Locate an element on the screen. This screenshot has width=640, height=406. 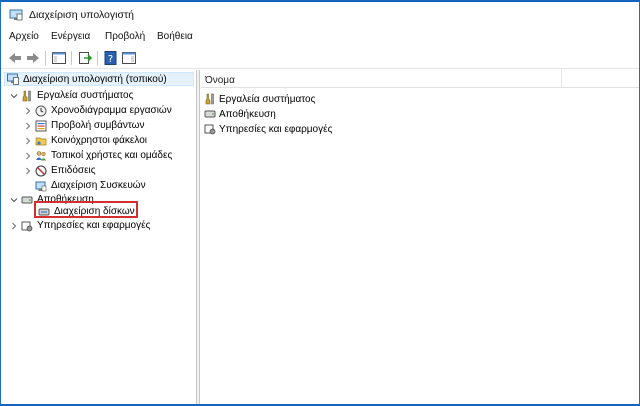
tree-item-label: Χρονοδιάγραμμα εργασιών is located at coordinates (111, 110).